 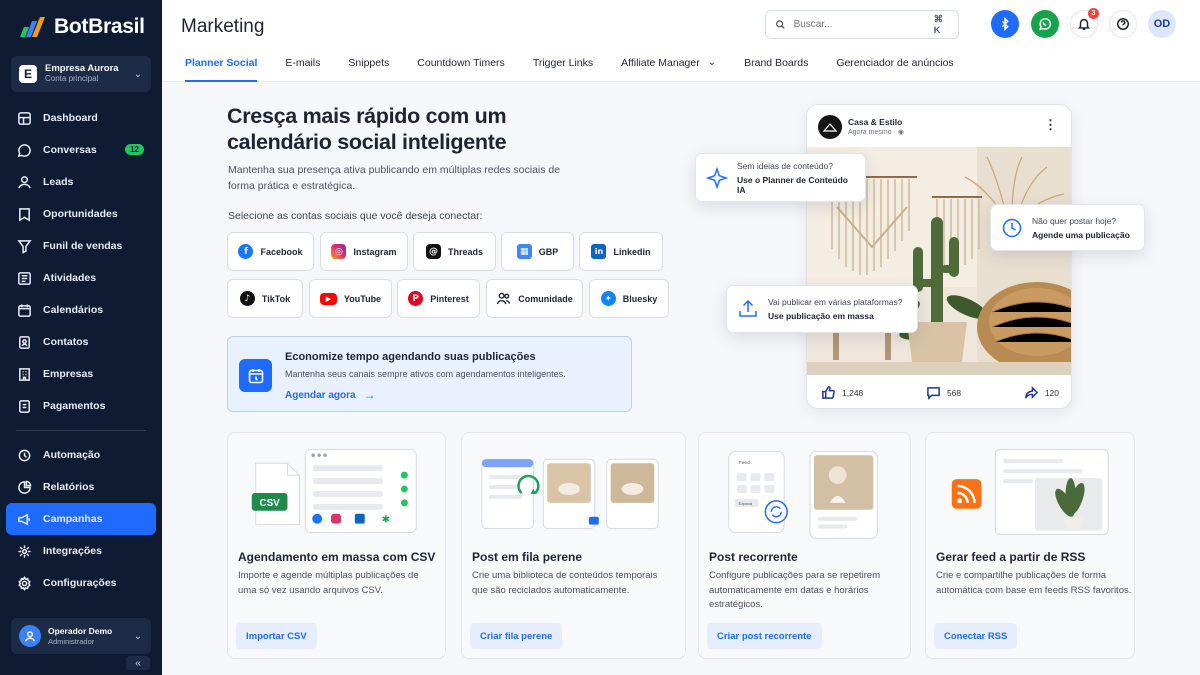 I want to click on tab-trigger-links: Trigger Links, so click(x=563, y=68).